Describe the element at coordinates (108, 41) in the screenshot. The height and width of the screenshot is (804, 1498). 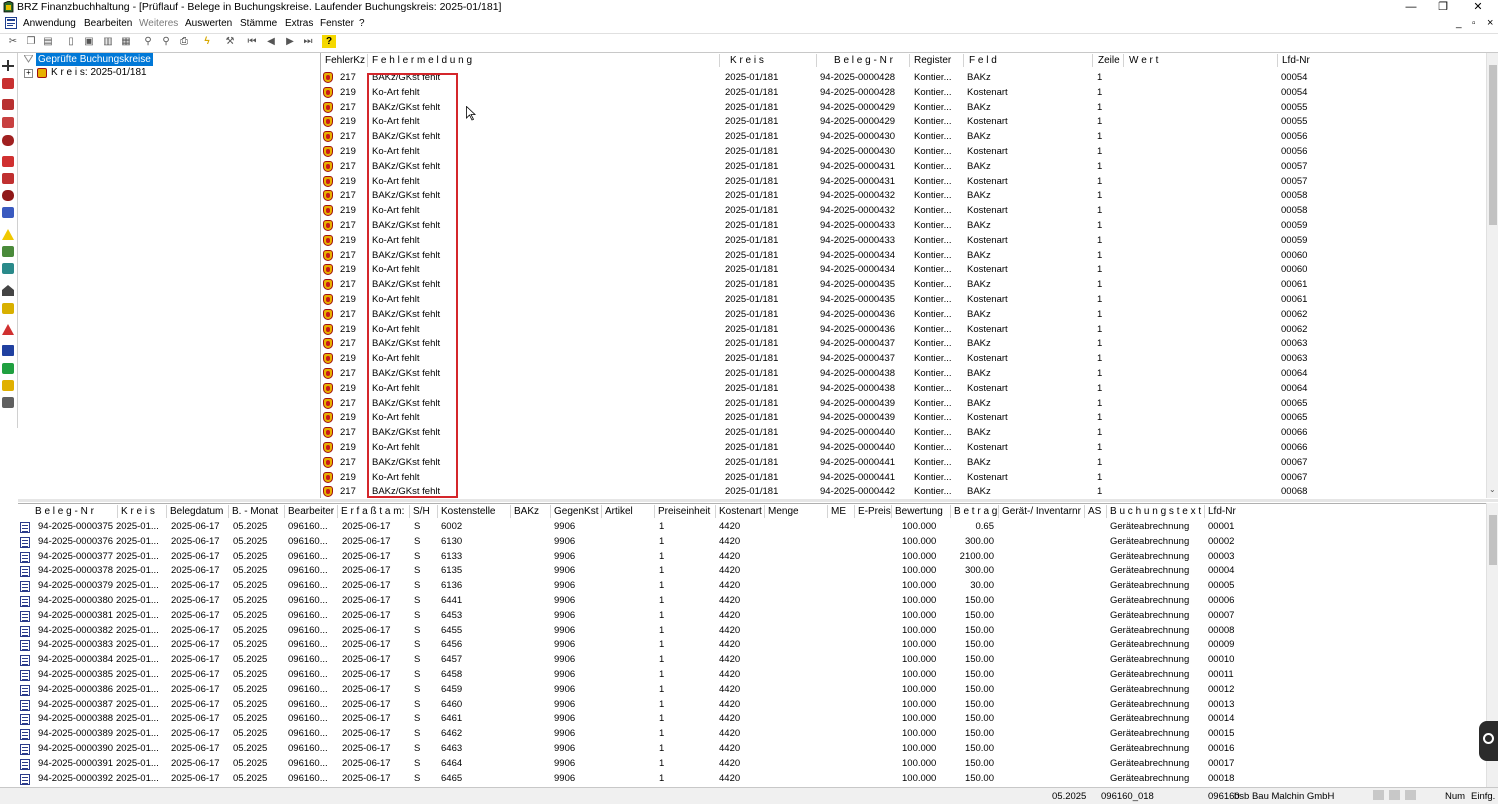
I see `delete-icon: ▥` at that location.